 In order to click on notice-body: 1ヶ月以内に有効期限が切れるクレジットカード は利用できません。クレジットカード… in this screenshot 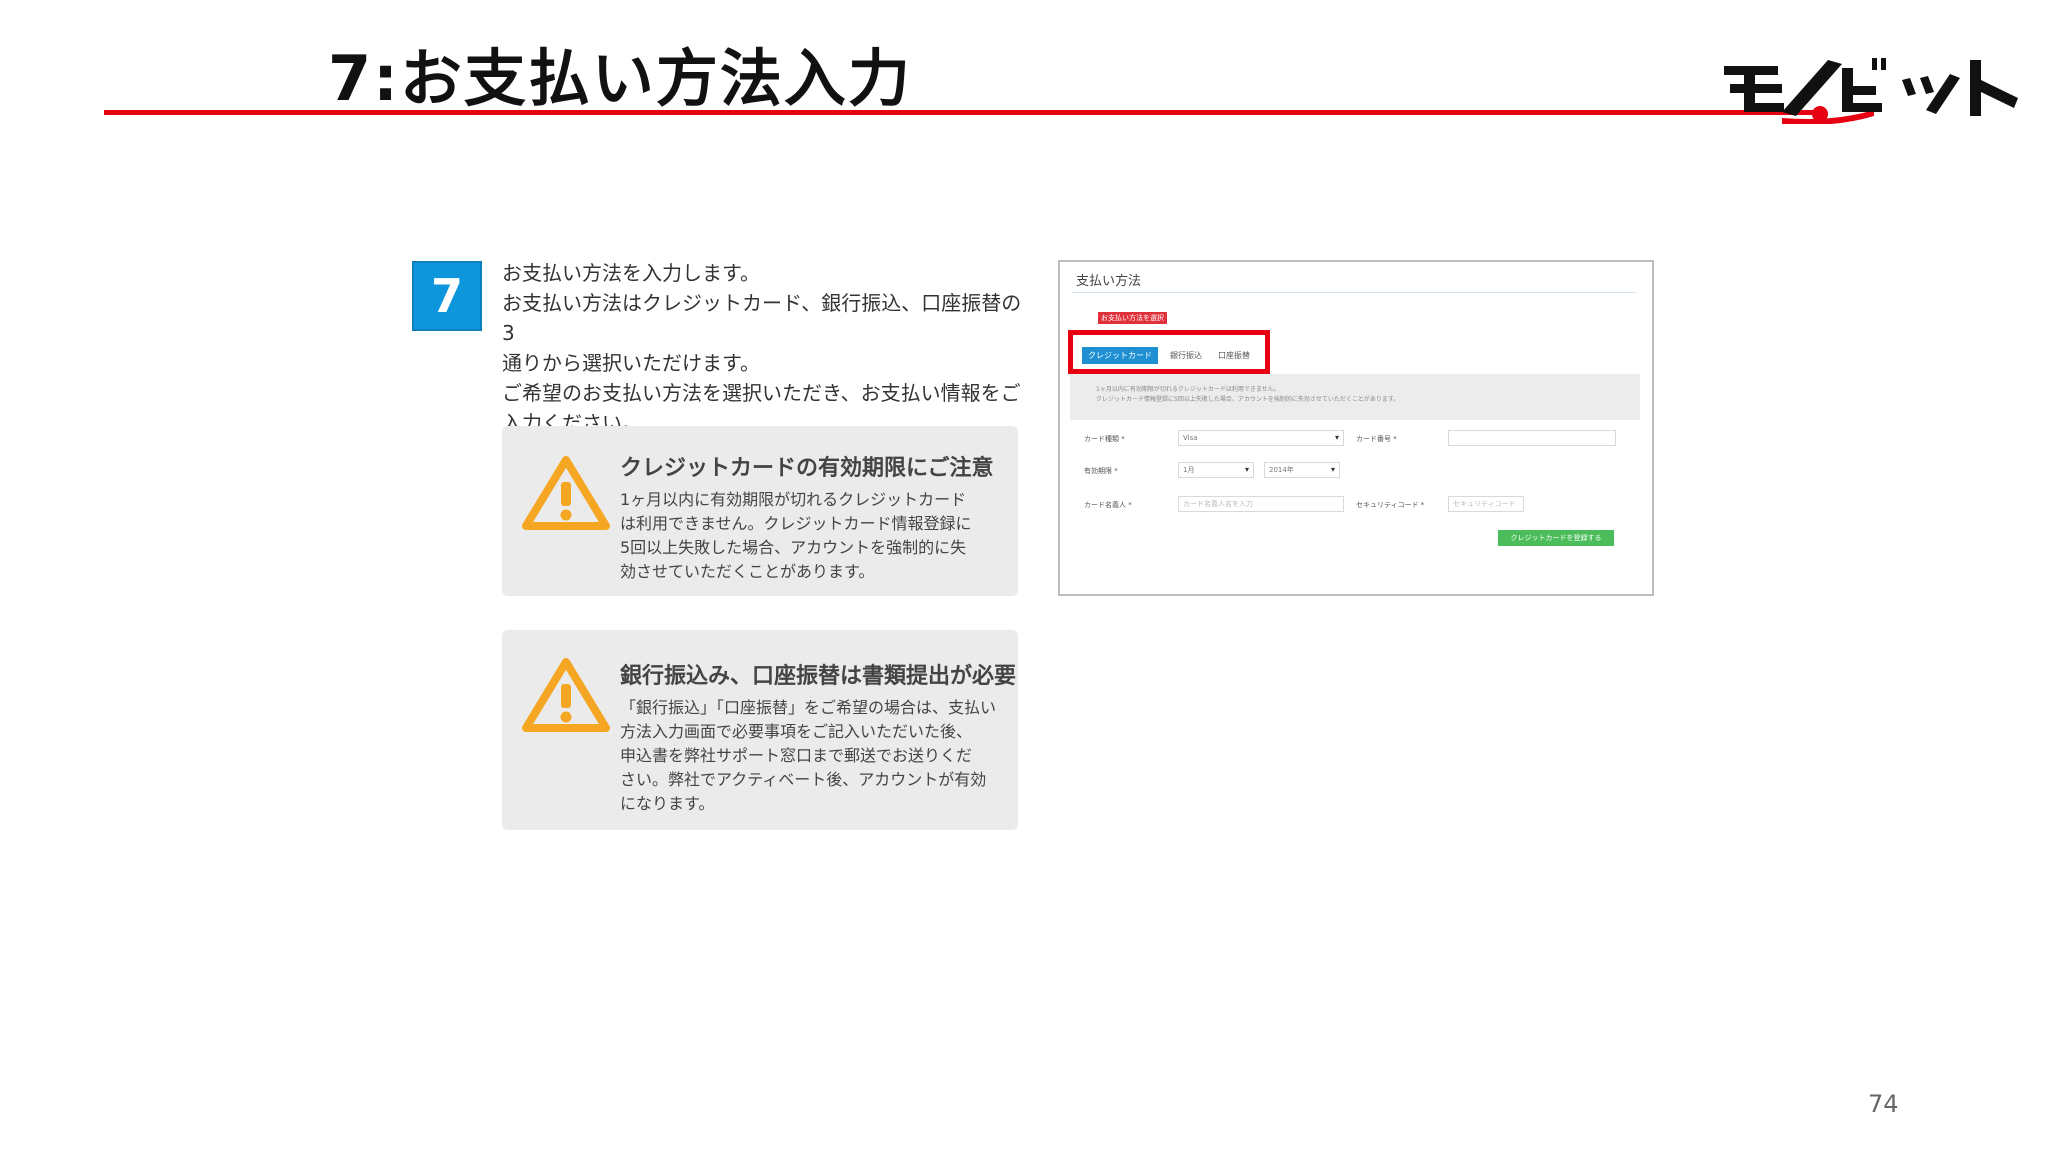, I will do `click(810, 536)`.